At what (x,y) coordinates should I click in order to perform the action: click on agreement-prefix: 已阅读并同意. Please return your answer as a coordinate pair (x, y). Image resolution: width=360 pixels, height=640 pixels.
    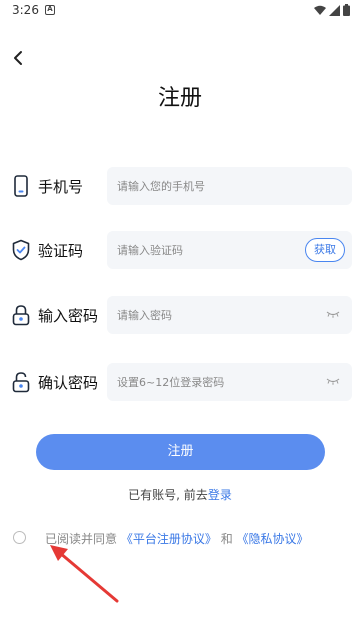
    Looking at the image, I should click on (81, 539).